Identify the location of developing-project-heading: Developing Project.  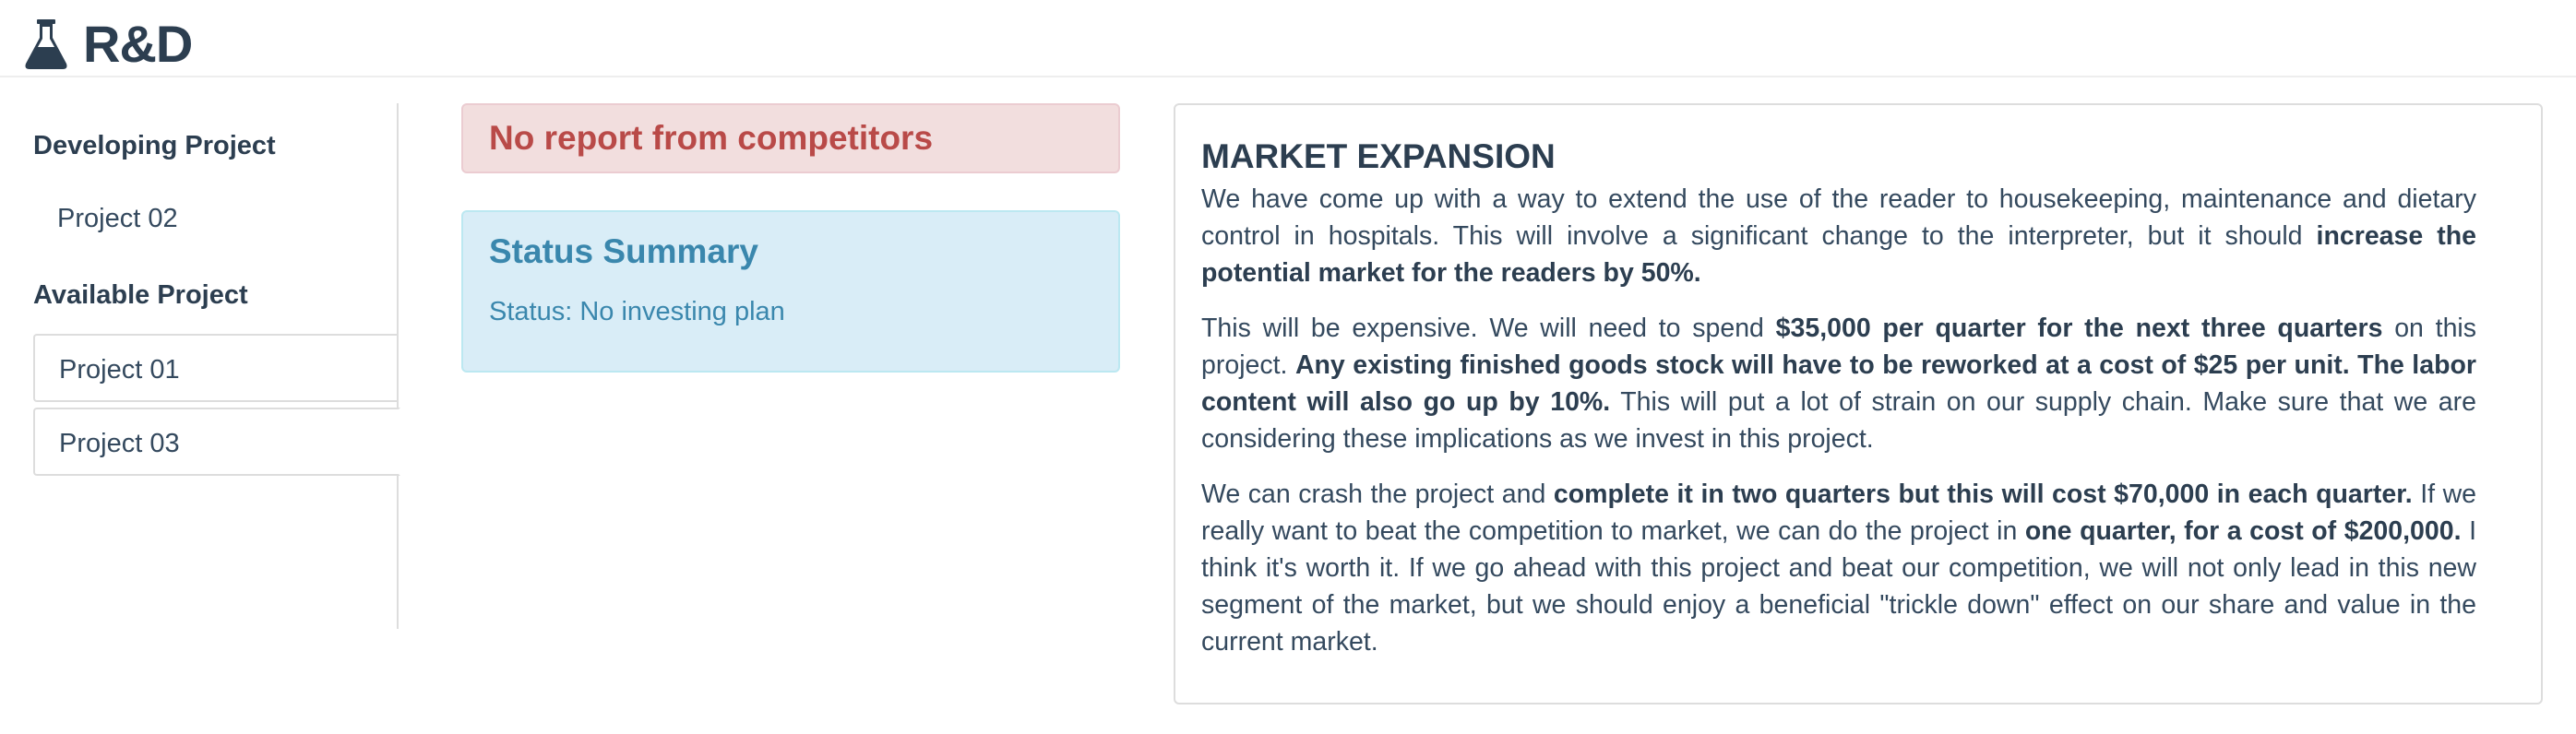
(155, 146).